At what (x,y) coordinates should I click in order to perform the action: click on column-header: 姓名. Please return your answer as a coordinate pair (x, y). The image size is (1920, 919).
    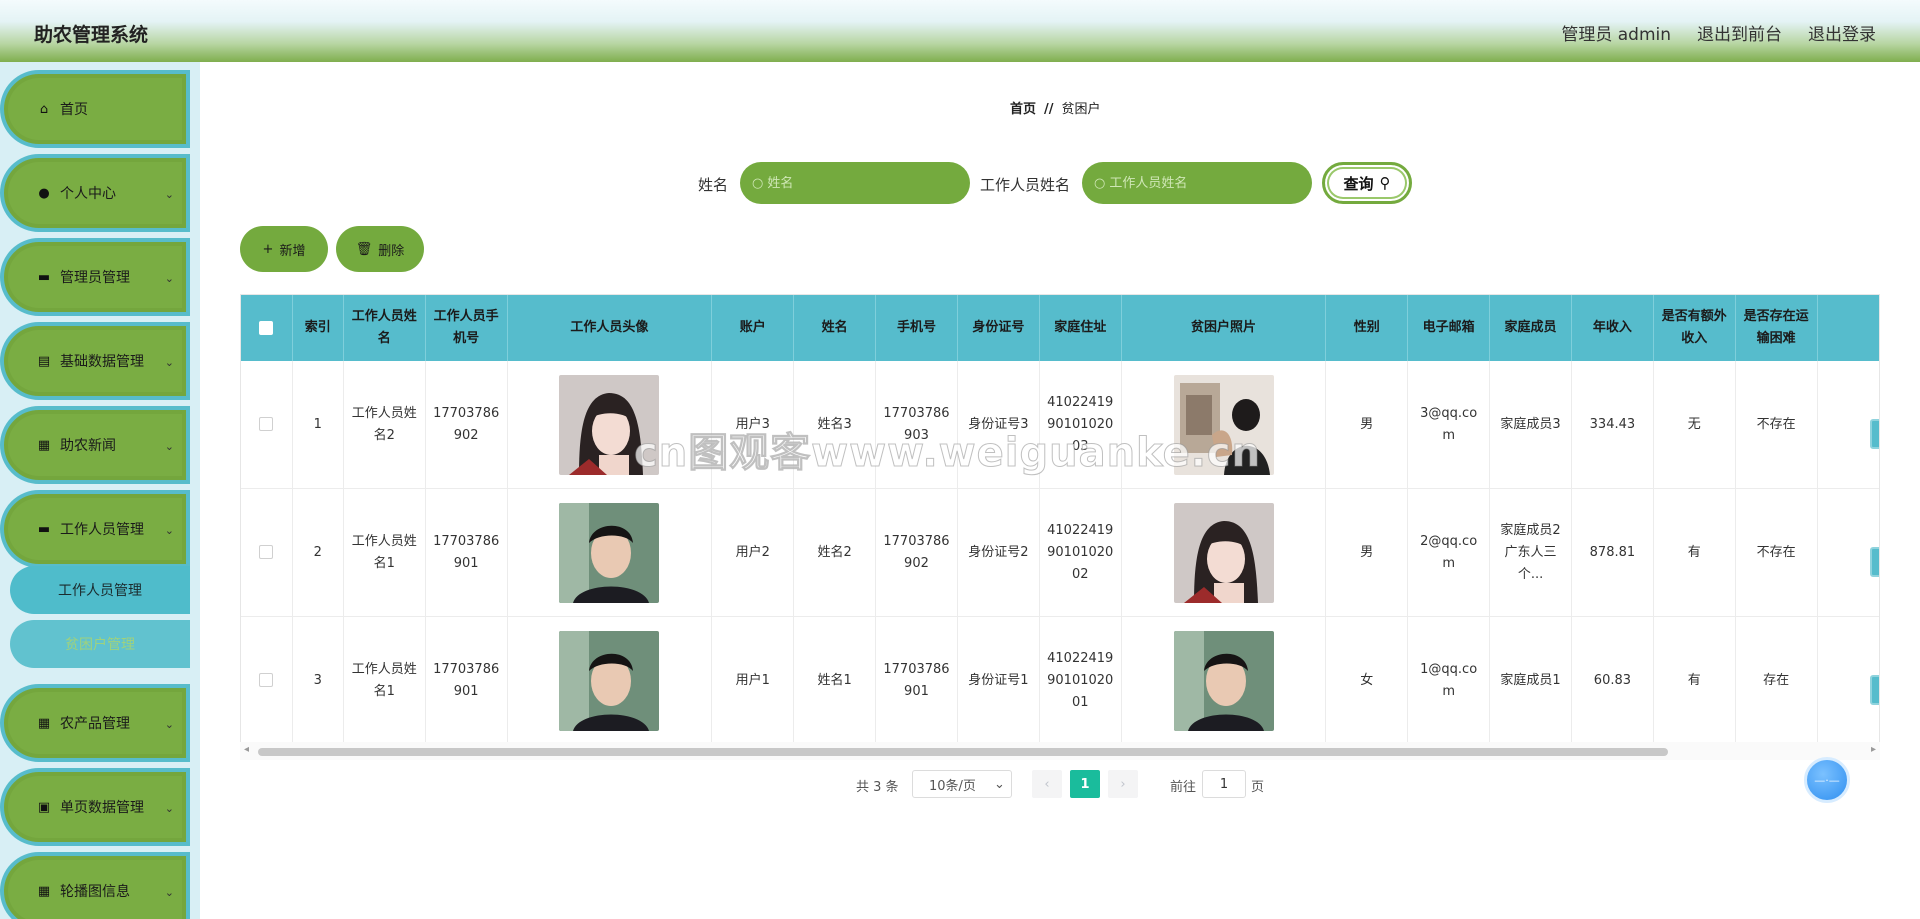
    Looking at the image, I should click on (835, 328).